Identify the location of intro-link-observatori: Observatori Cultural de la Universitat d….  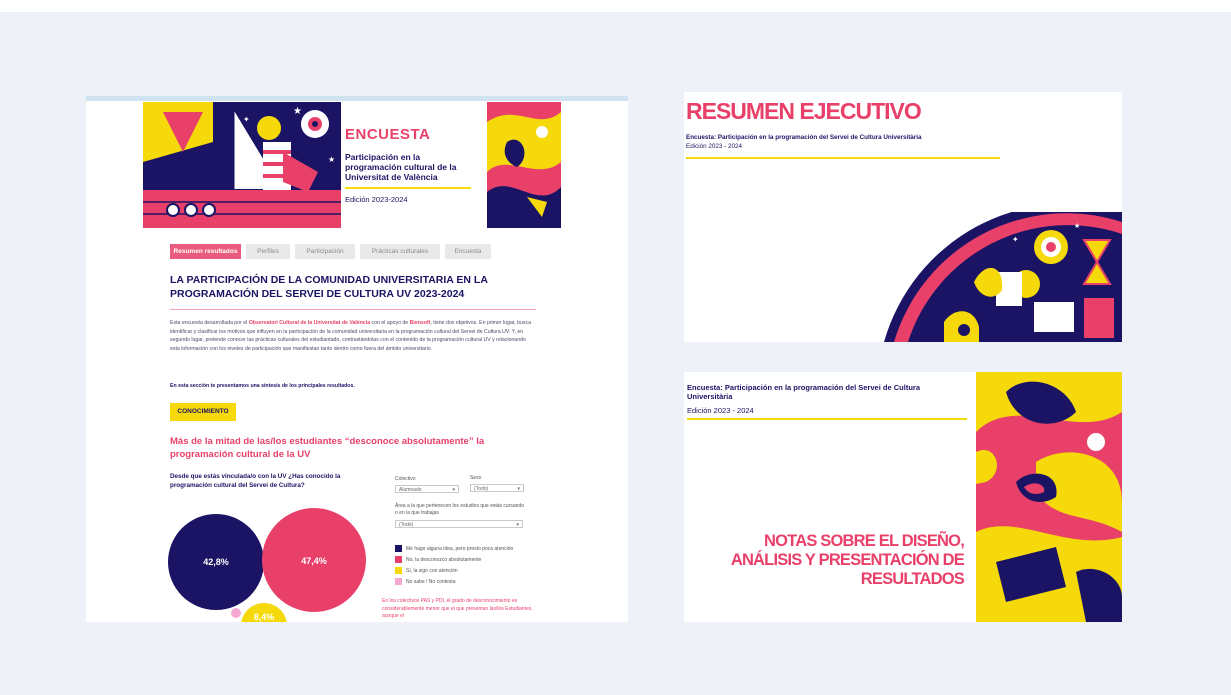
(309, 323).